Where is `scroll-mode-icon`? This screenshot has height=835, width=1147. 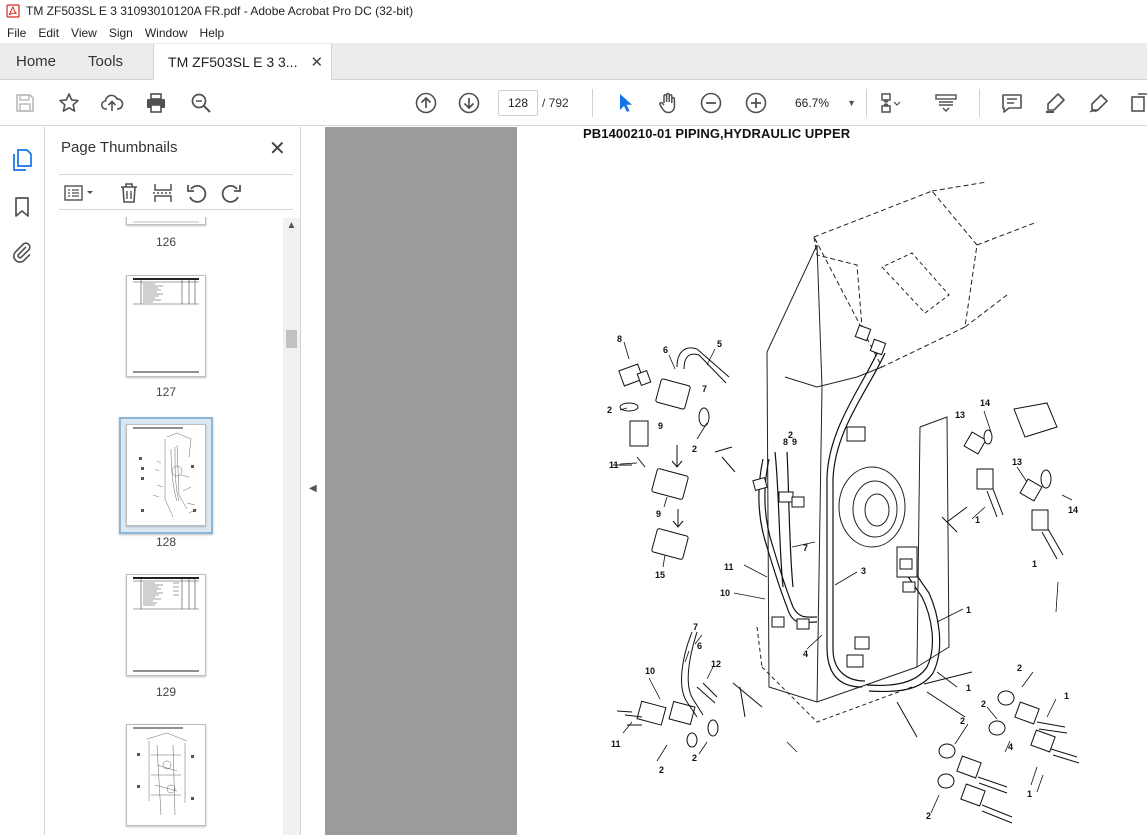
scroll-mode-icon is located at coordinates (946, 103).